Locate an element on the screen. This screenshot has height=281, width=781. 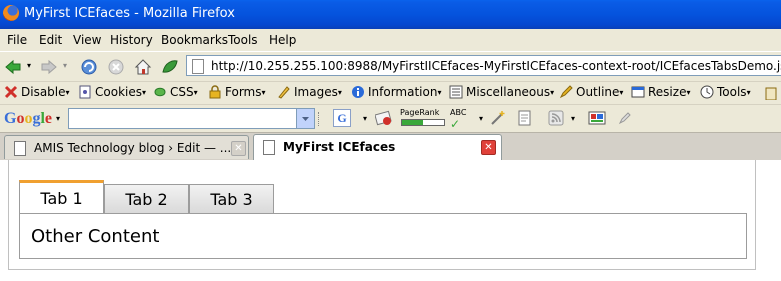
back-icon is located at coordinates (13, 67).